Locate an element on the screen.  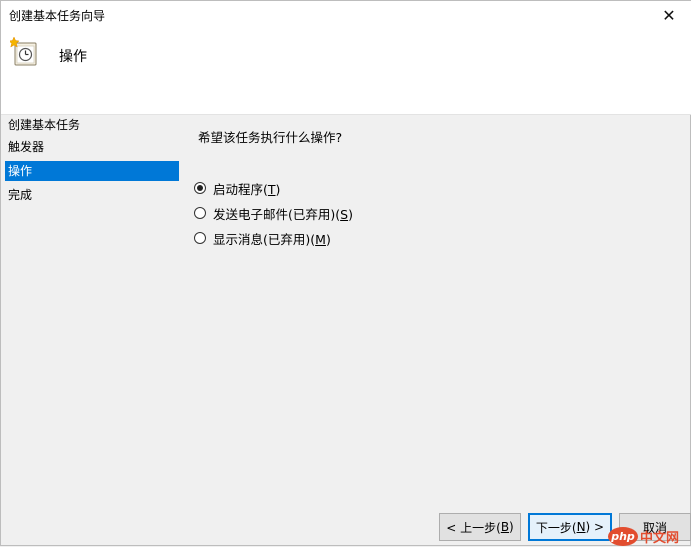
page-title: 操作 is located at coordinates (73, 57).